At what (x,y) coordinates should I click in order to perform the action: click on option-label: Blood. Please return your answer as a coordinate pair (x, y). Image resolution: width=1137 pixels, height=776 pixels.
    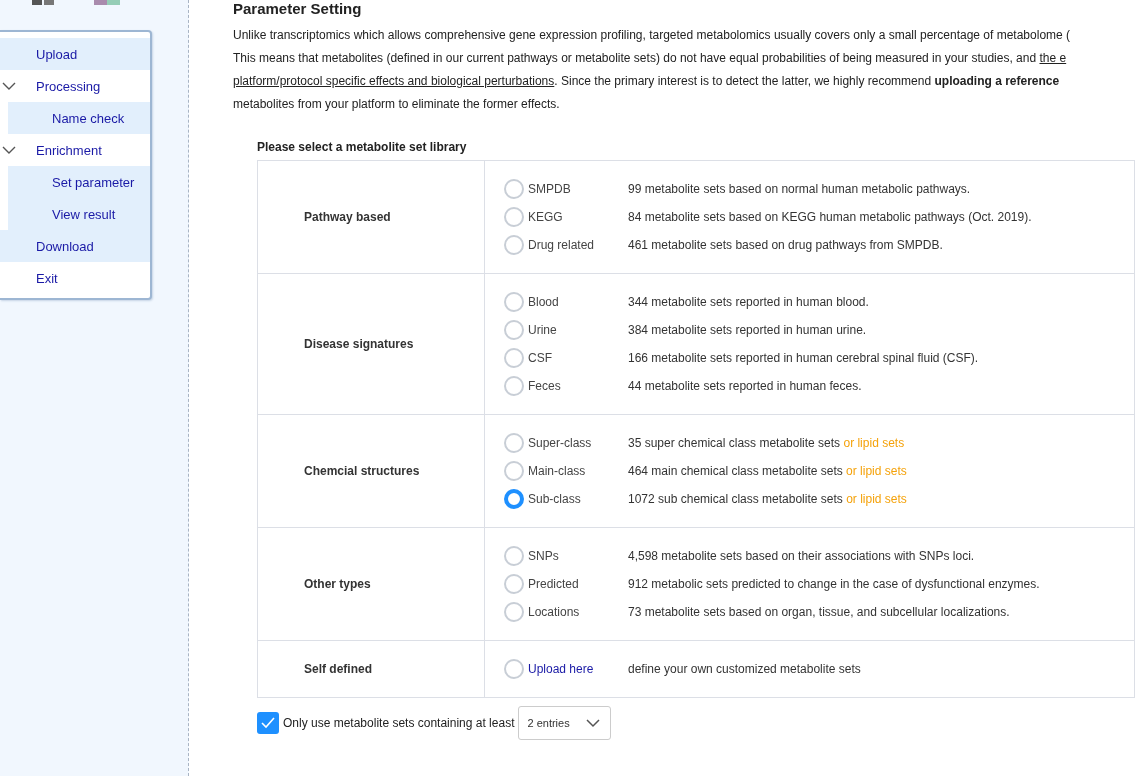
    Looking at the image, I should click on (543, 302).